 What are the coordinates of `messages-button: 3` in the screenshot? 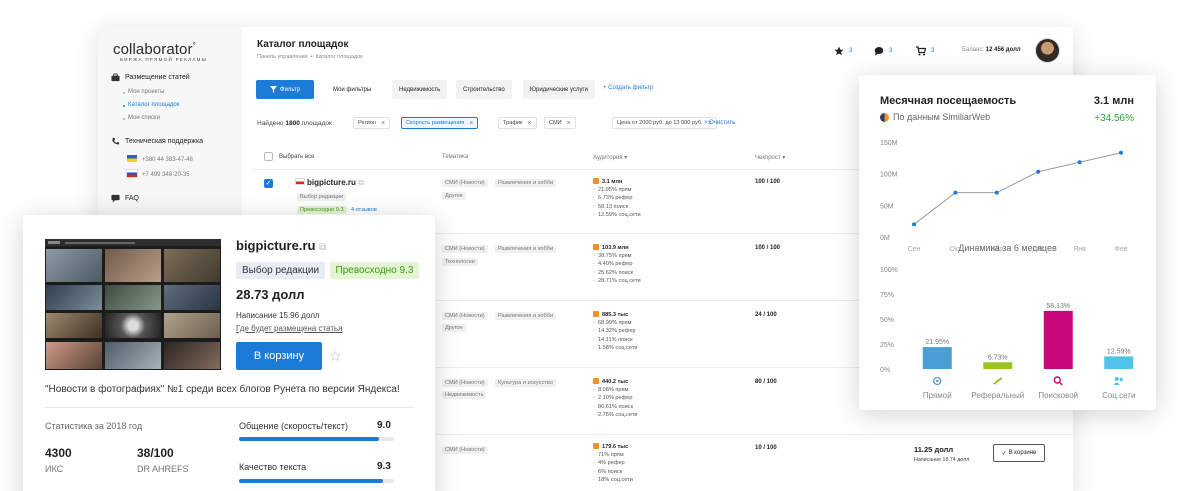 It's located at (883, 51).